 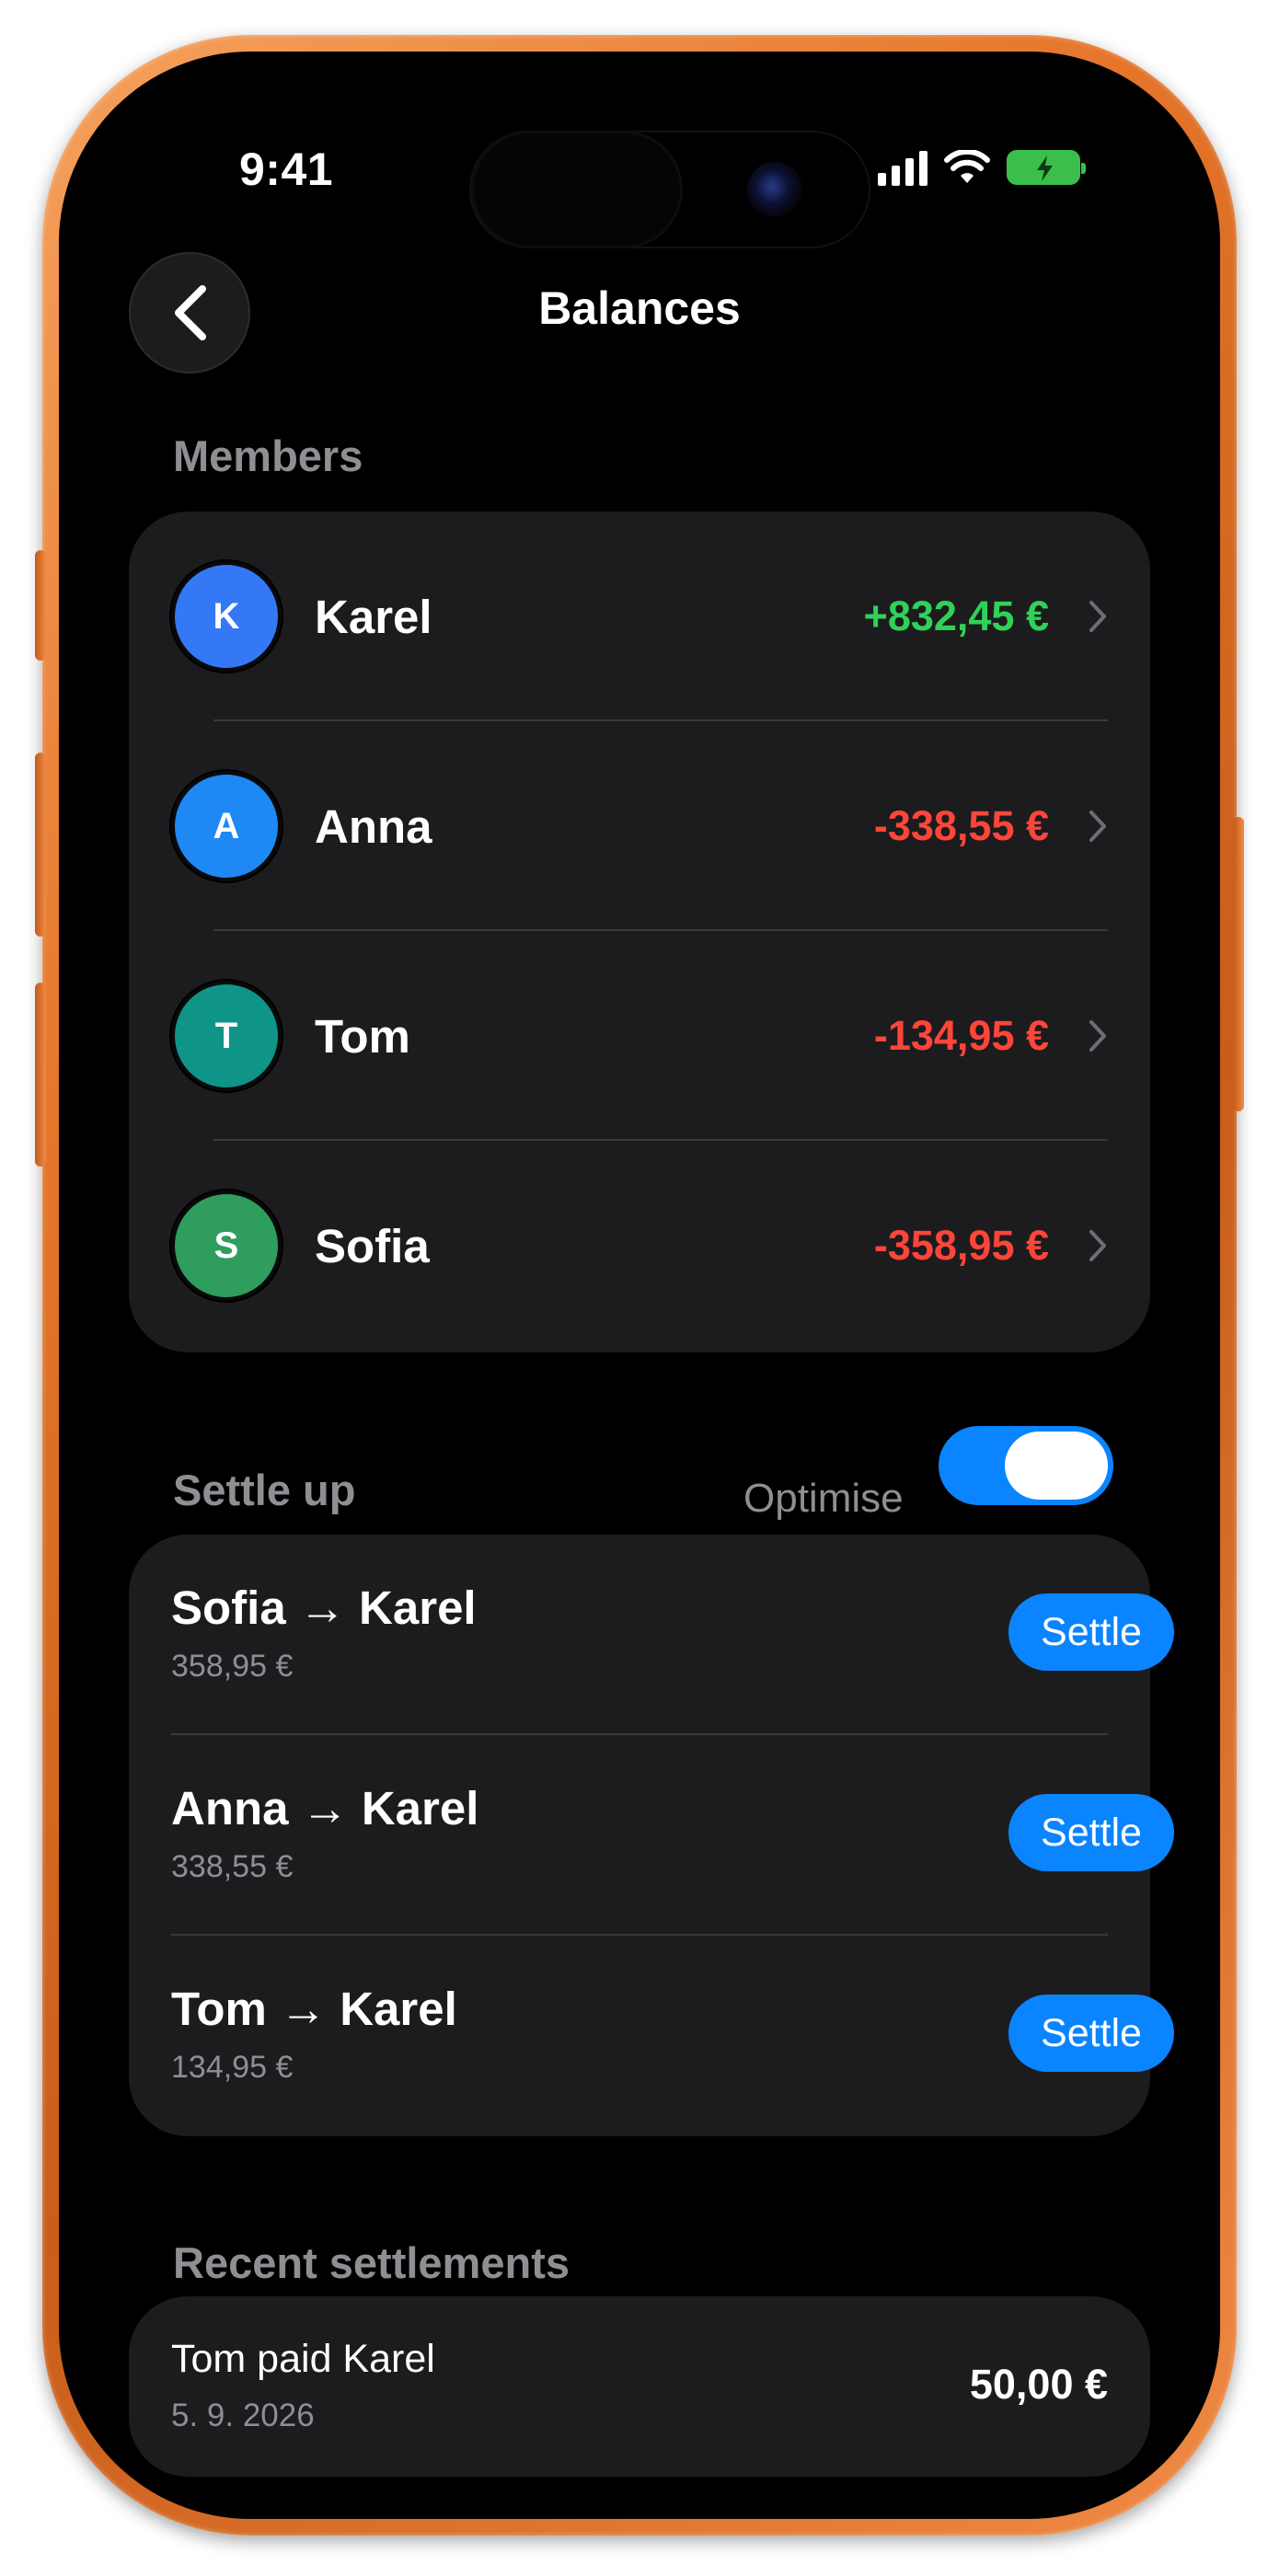 What do you see at coordinates (639, 2386) in the screenshot?
I see `recent-card: Tom paid Karel 5. 9. 2026 50,00 €` at bounding box center [639, 2386].